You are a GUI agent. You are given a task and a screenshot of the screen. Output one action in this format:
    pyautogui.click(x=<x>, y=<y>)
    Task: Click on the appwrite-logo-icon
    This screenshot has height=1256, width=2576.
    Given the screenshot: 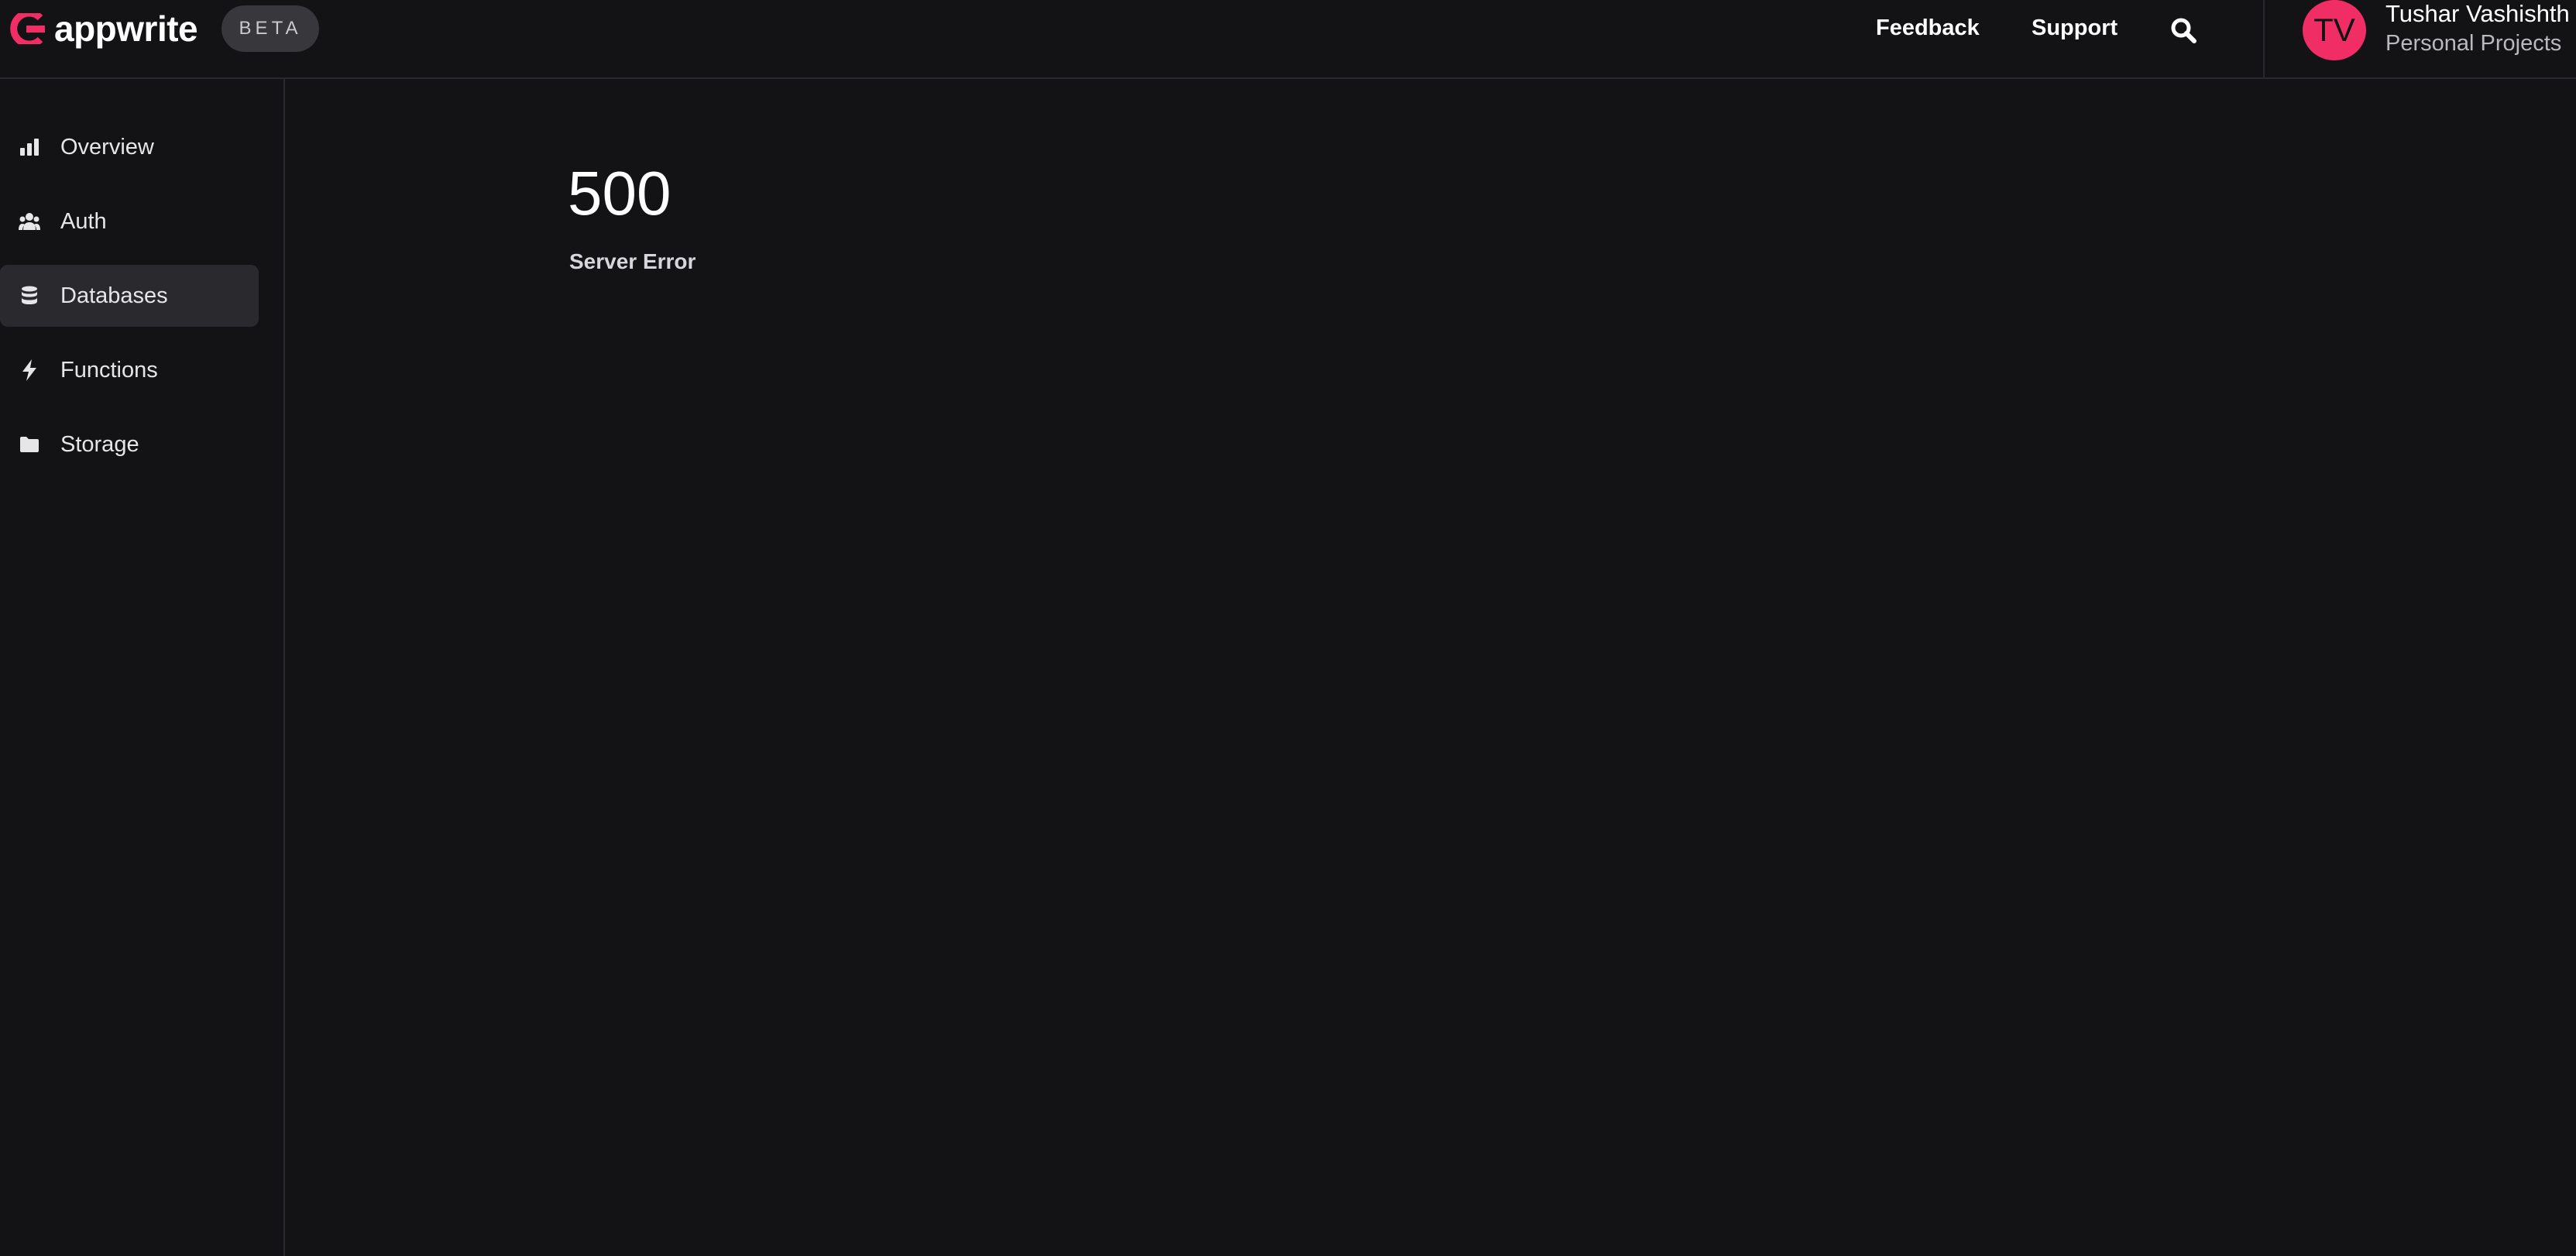 What is the action you would take?
    pyautogui.click(x=27, y=29)
    